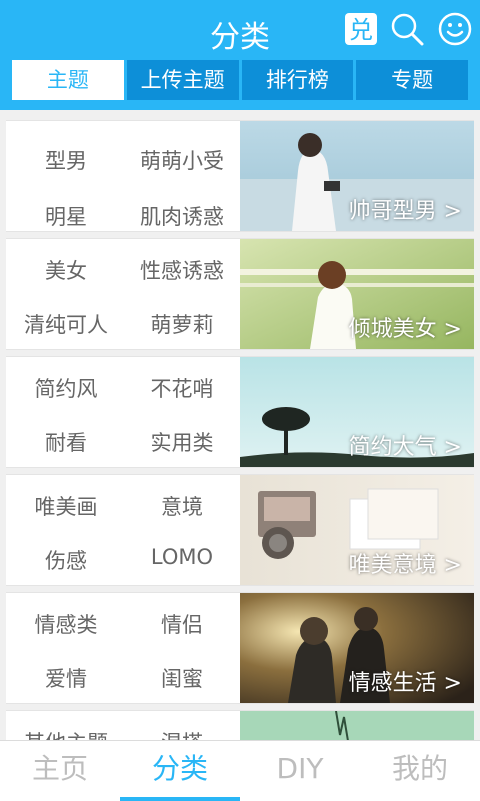  I want to click on tag-item: 爱情, so click(66, 678).